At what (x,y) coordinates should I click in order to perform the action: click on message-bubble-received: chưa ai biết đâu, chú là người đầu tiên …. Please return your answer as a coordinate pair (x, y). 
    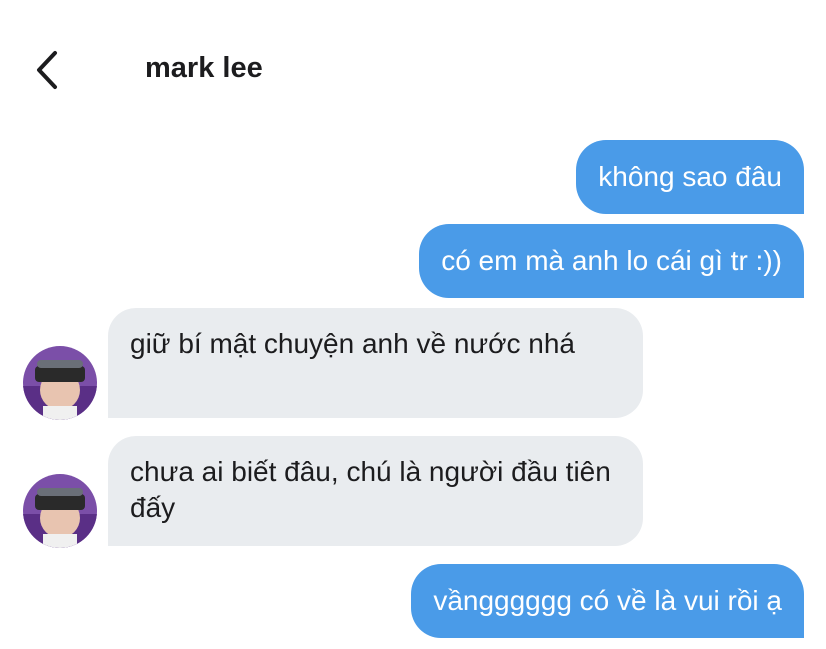
    Looking at the image, I should click on (375, 491).